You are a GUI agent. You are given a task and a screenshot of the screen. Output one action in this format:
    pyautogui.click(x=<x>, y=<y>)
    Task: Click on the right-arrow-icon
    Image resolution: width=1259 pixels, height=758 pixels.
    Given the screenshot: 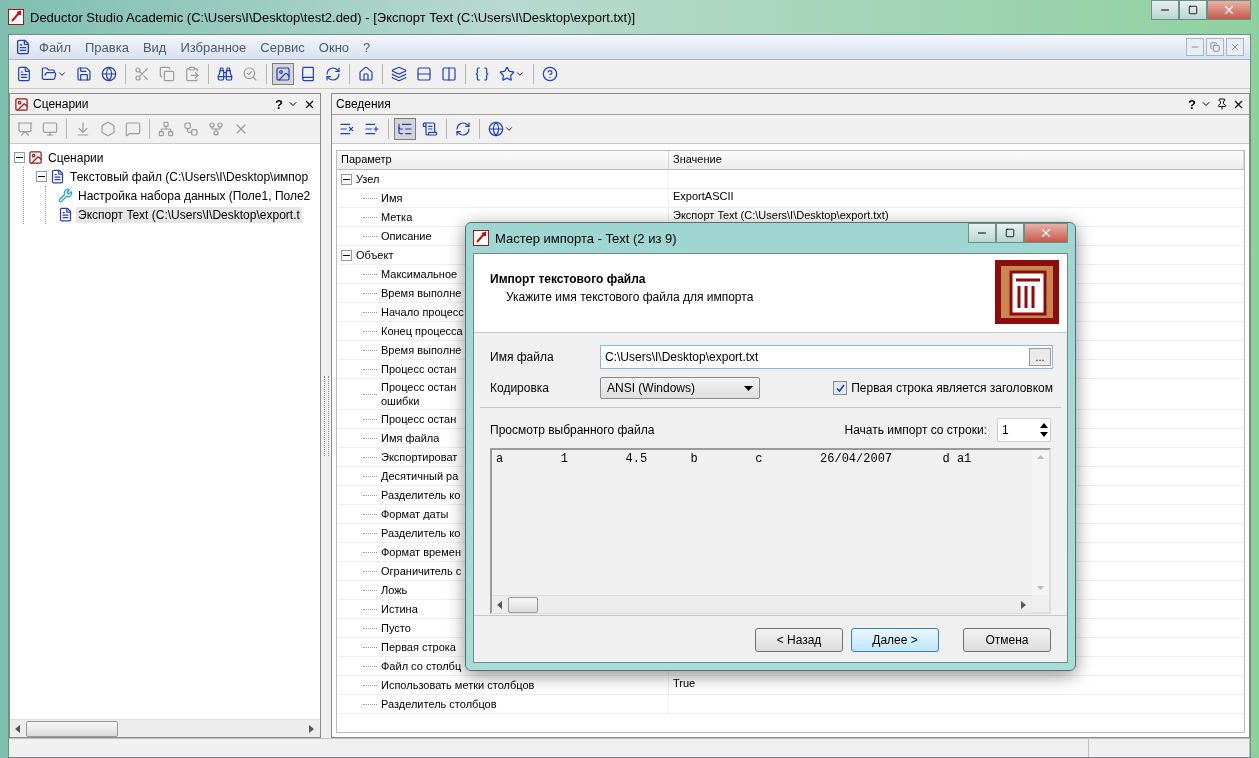 What is the action you would take?
    pyautogui.click(x=312, y=728)
    